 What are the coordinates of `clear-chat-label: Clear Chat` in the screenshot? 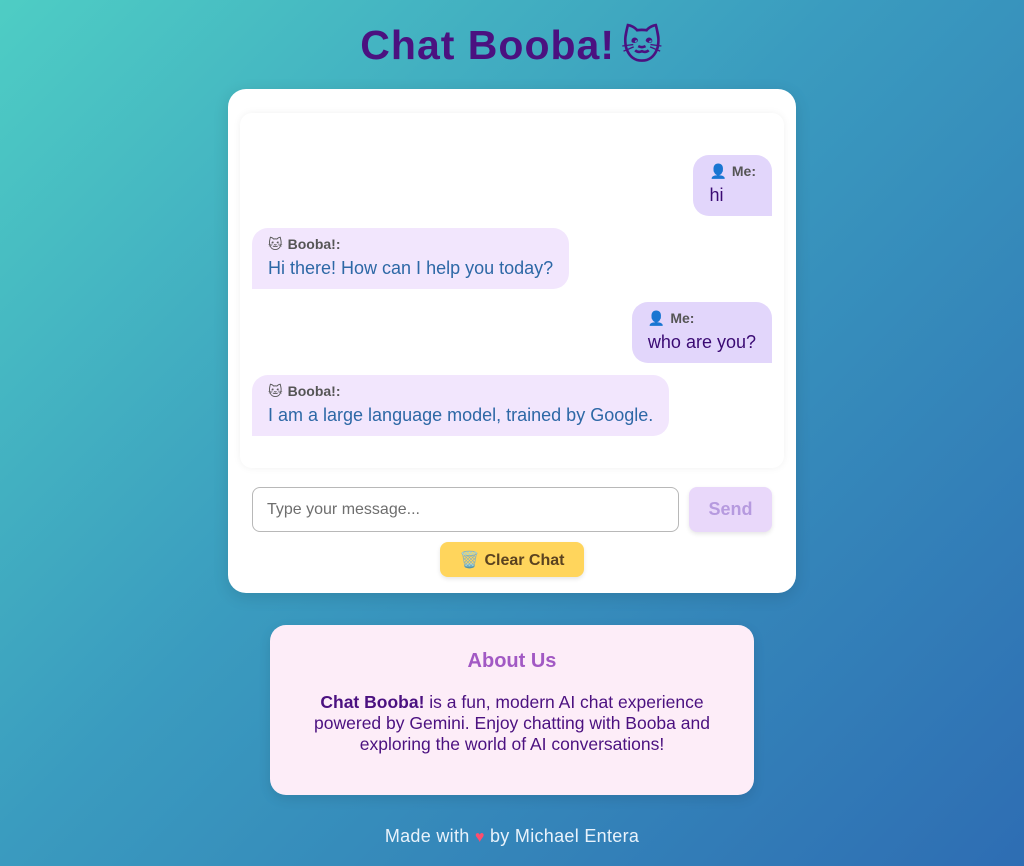 It's located at (524, 560).